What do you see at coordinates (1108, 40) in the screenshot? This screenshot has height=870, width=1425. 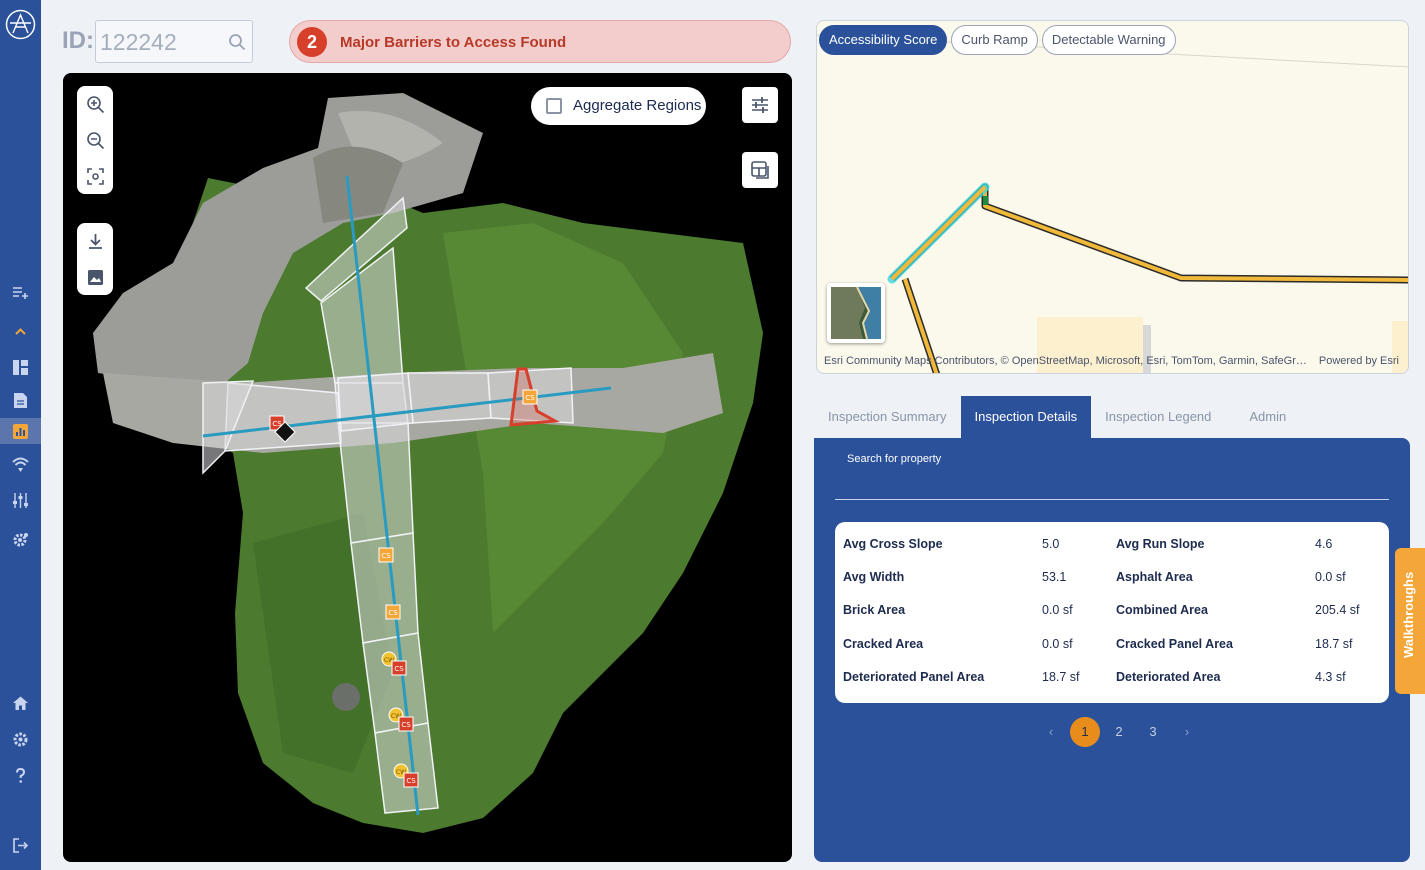 I see `tab-detectable-warning: Detectable Warning` at bounding box center [1108, 40].